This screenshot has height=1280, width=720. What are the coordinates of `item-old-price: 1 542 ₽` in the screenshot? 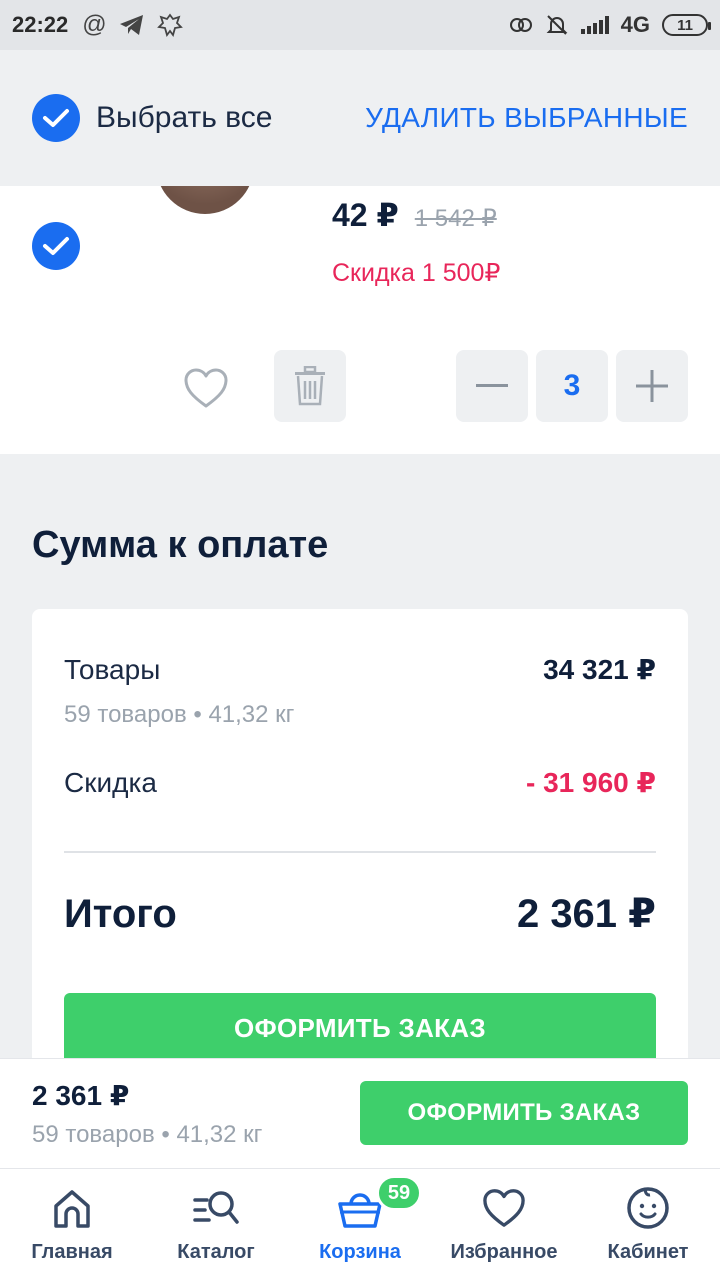 It's located at (455, 218).